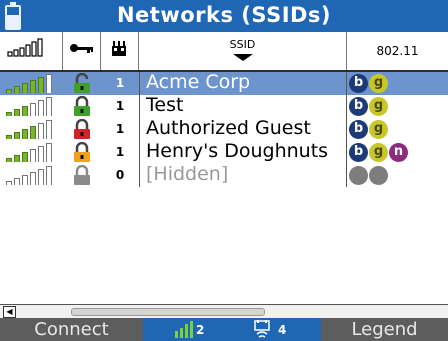  What do you see at coordinates (119, 48) in the screenshot?
I see `access-point-icon` at bounding box center [119, 48].